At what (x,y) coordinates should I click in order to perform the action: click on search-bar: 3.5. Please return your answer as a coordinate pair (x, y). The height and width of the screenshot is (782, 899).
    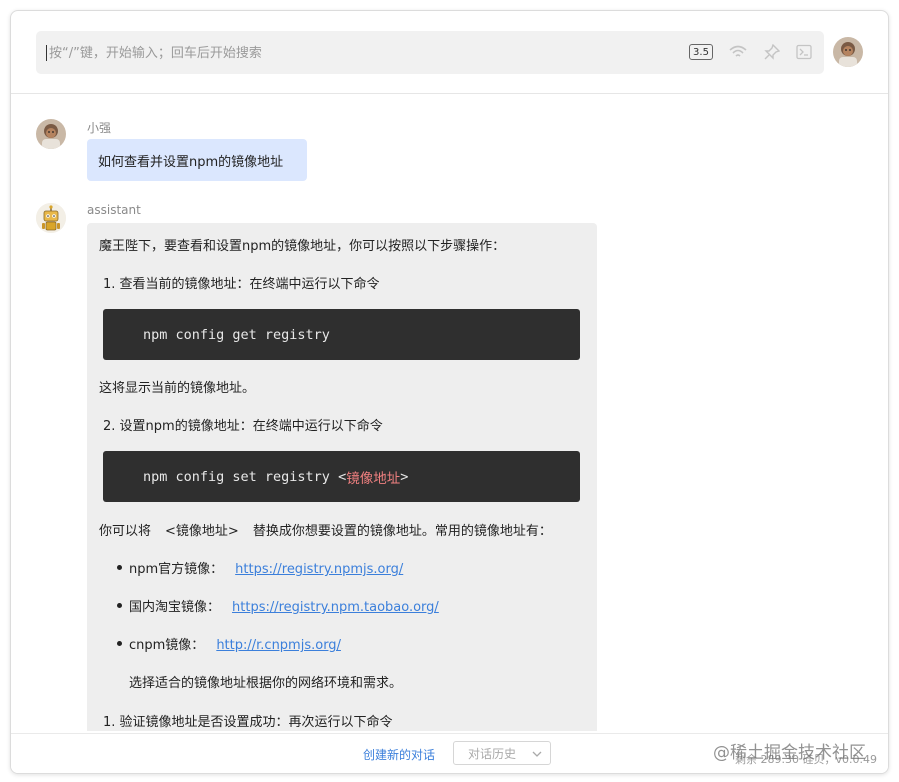
    Looking at the image, I should click on (430, 52).